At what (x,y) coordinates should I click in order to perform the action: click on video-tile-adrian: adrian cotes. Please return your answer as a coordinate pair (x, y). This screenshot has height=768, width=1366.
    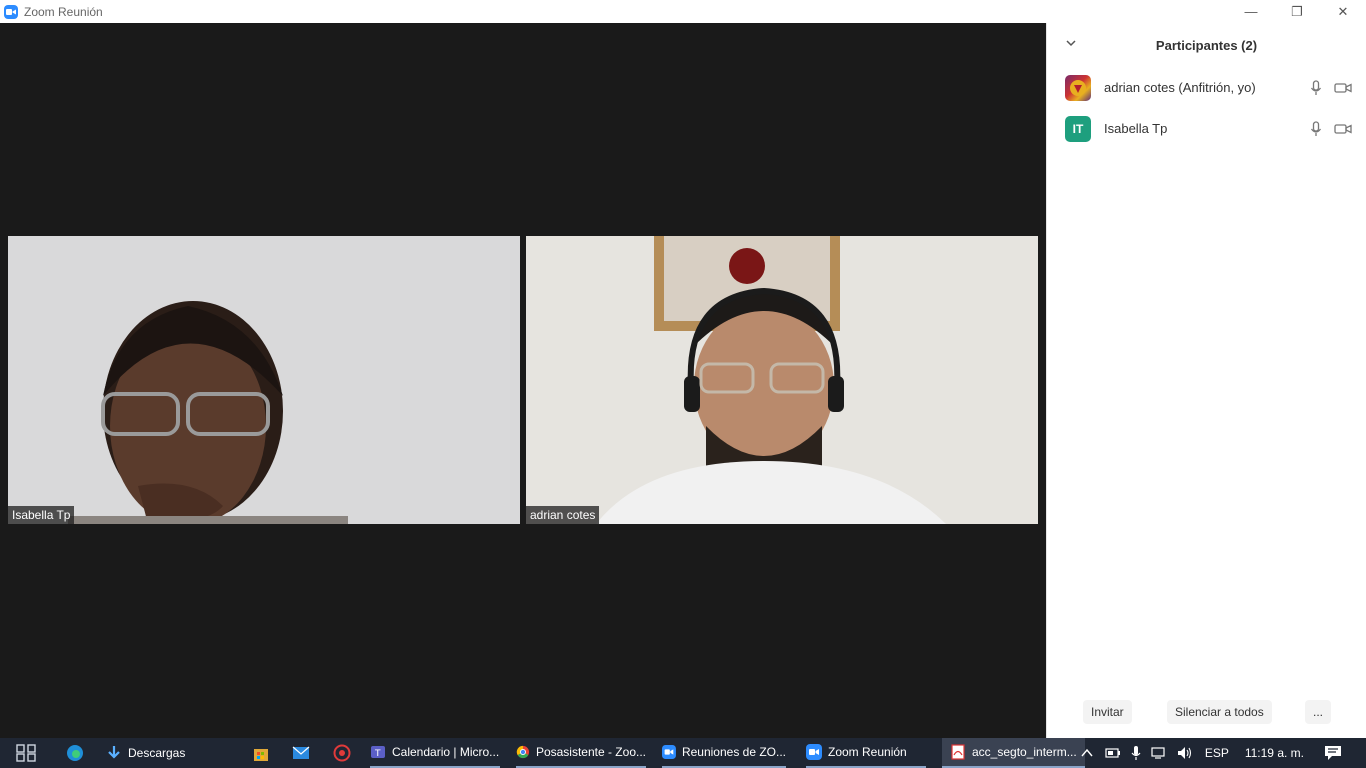
    Looking at the image, I should click on (782, 380).